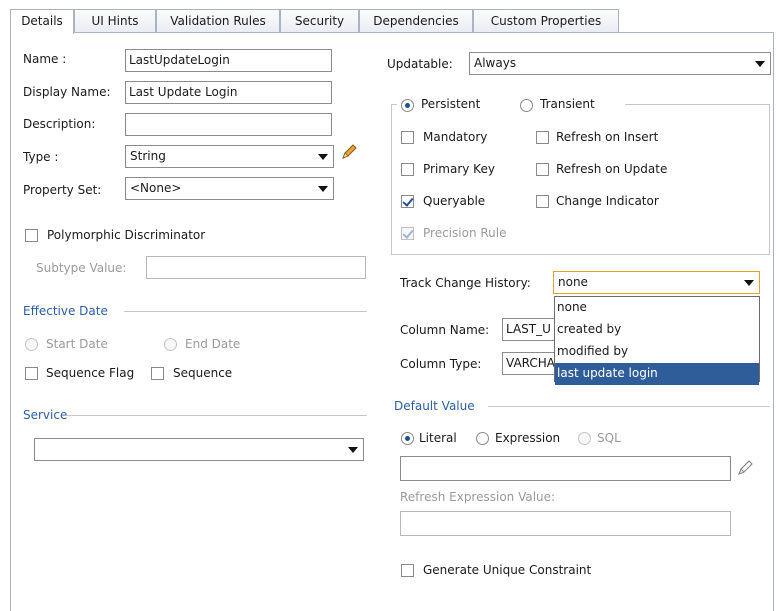 The height and width of the screenshot is (611, 776). I want to click on tab-ui-hints: UI Hints, so click(115, 21).